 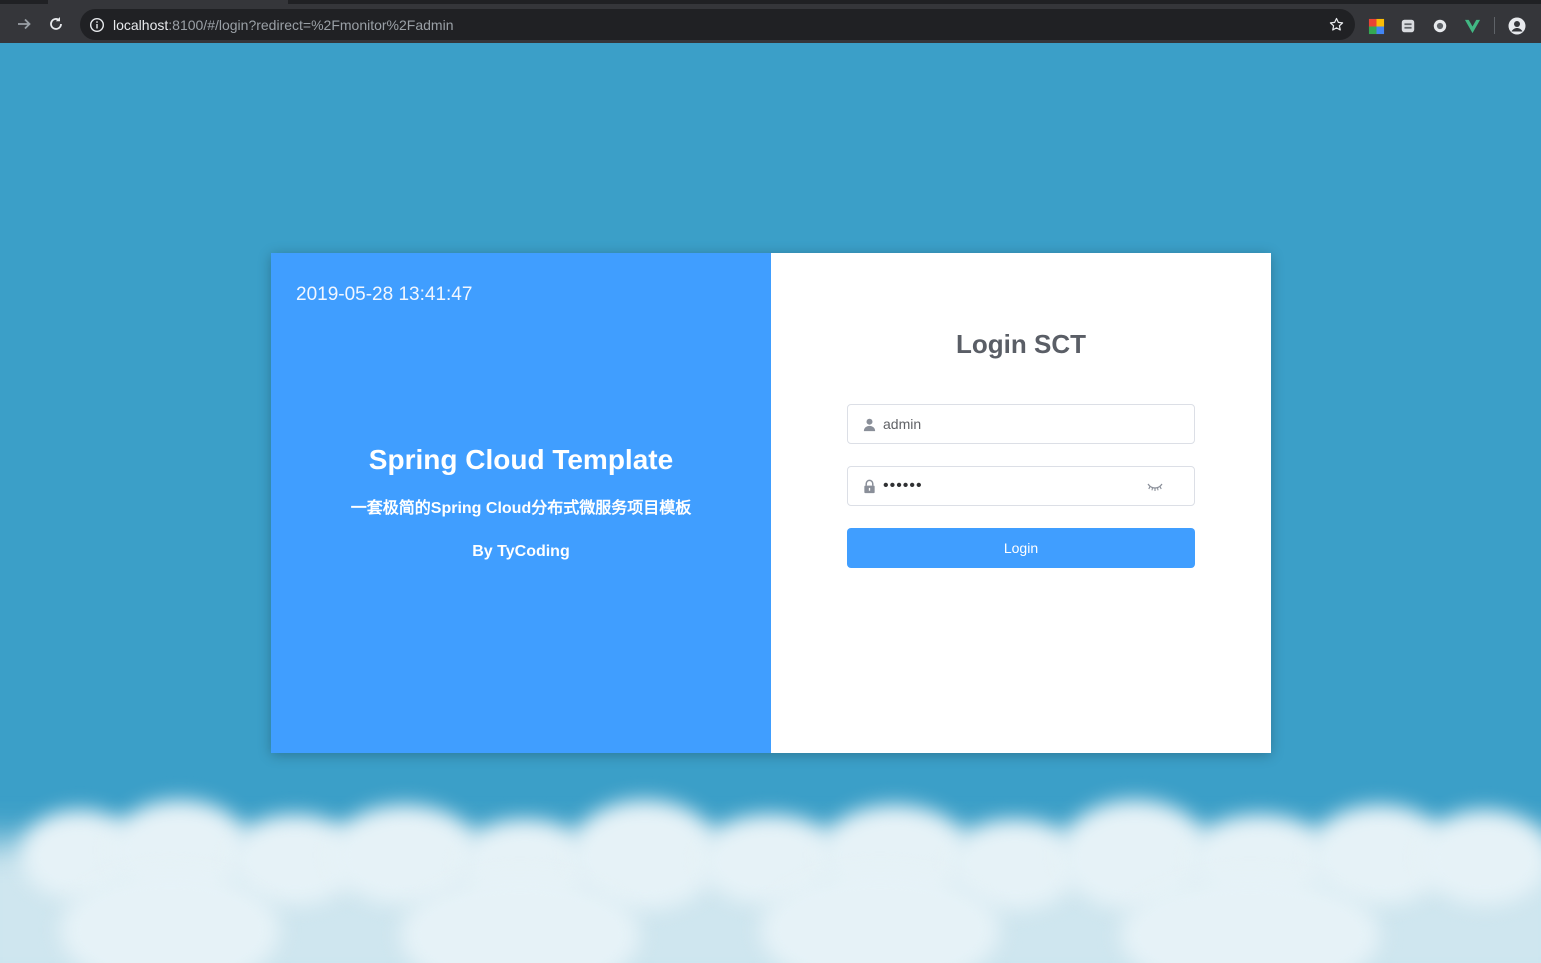 I want to click on lock-icon, so click(x=869, y=486).